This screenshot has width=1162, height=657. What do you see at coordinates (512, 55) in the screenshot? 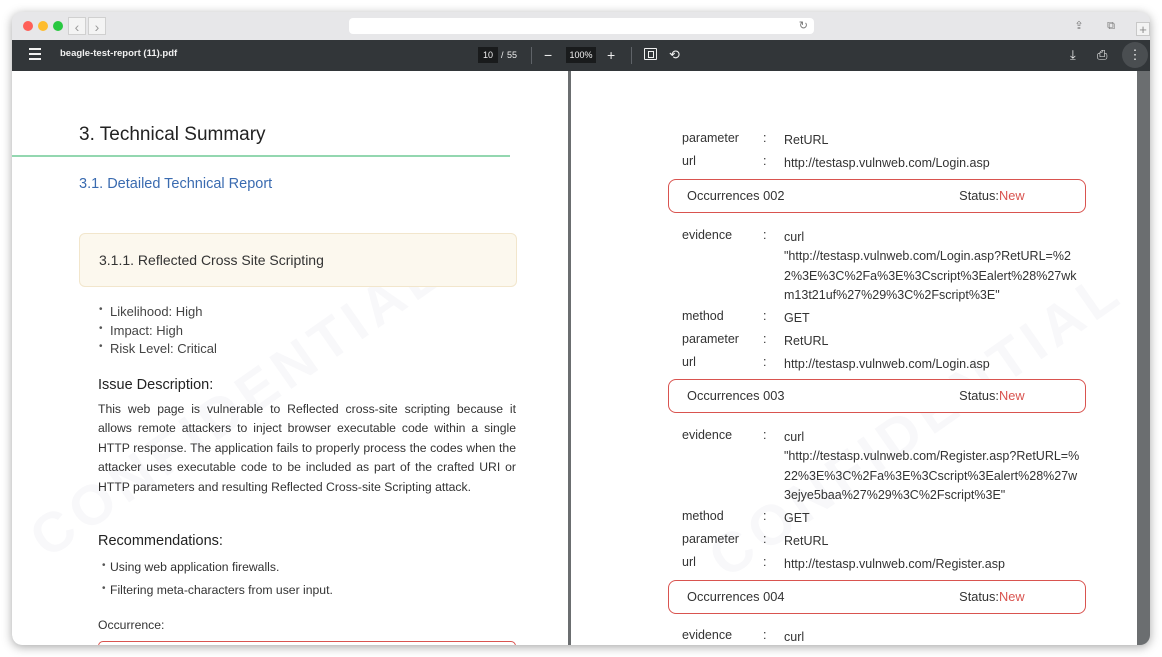
I see `total-pages: 55` at bounding box center [512, 55].